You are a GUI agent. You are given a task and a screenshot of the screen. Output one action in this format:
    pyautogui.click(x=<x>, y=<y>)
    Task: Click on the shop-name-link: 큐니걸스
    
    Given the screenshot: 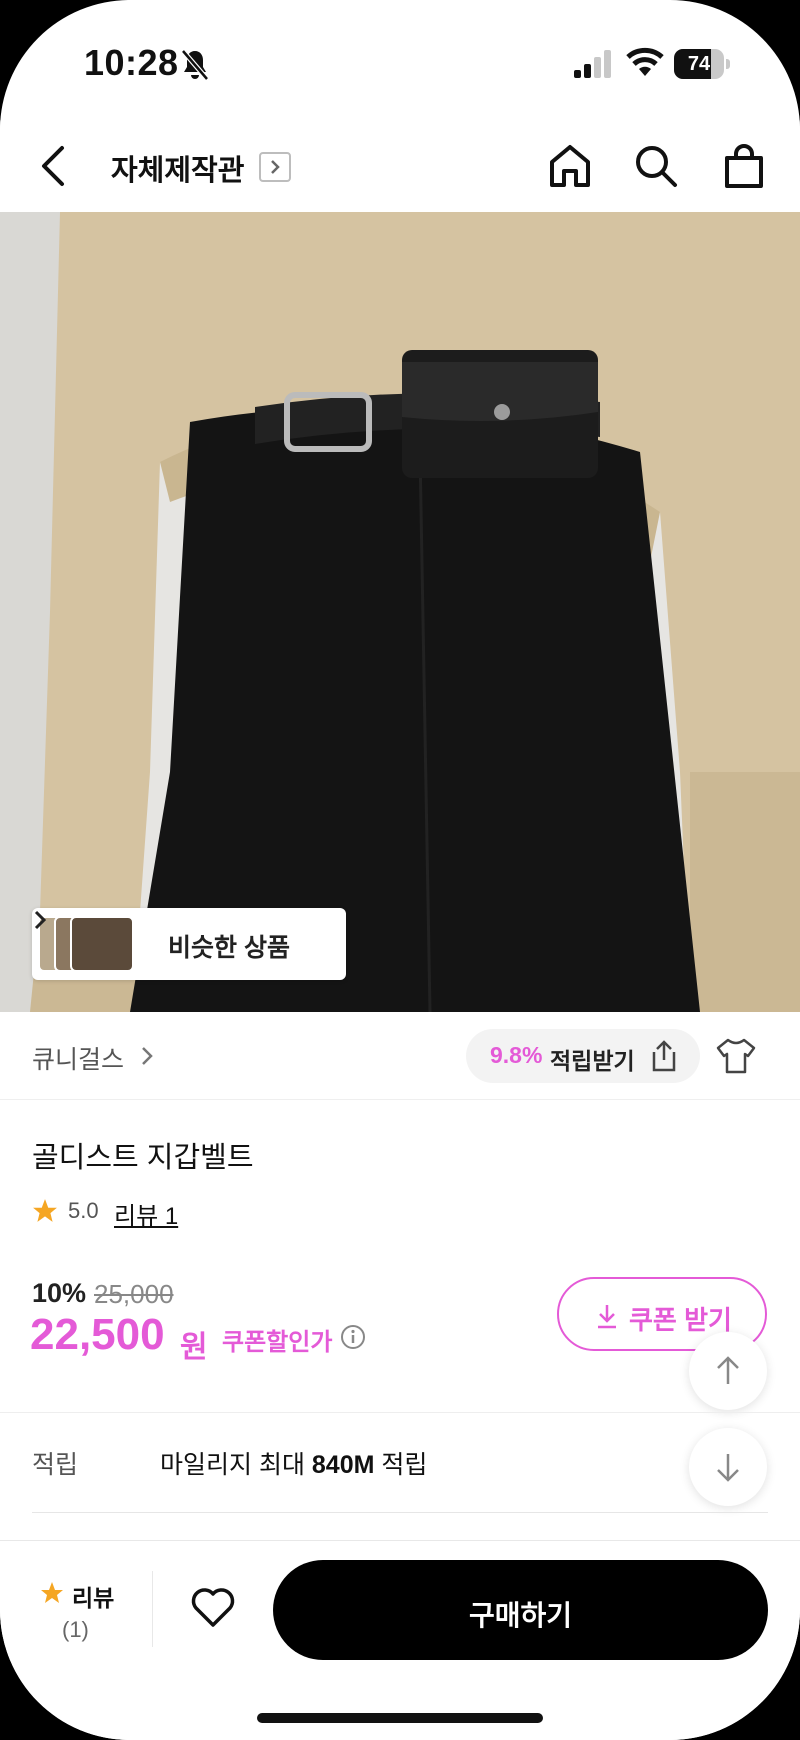 What is the action you would take?
    pyautogui.click(x=78, y=1058)
    